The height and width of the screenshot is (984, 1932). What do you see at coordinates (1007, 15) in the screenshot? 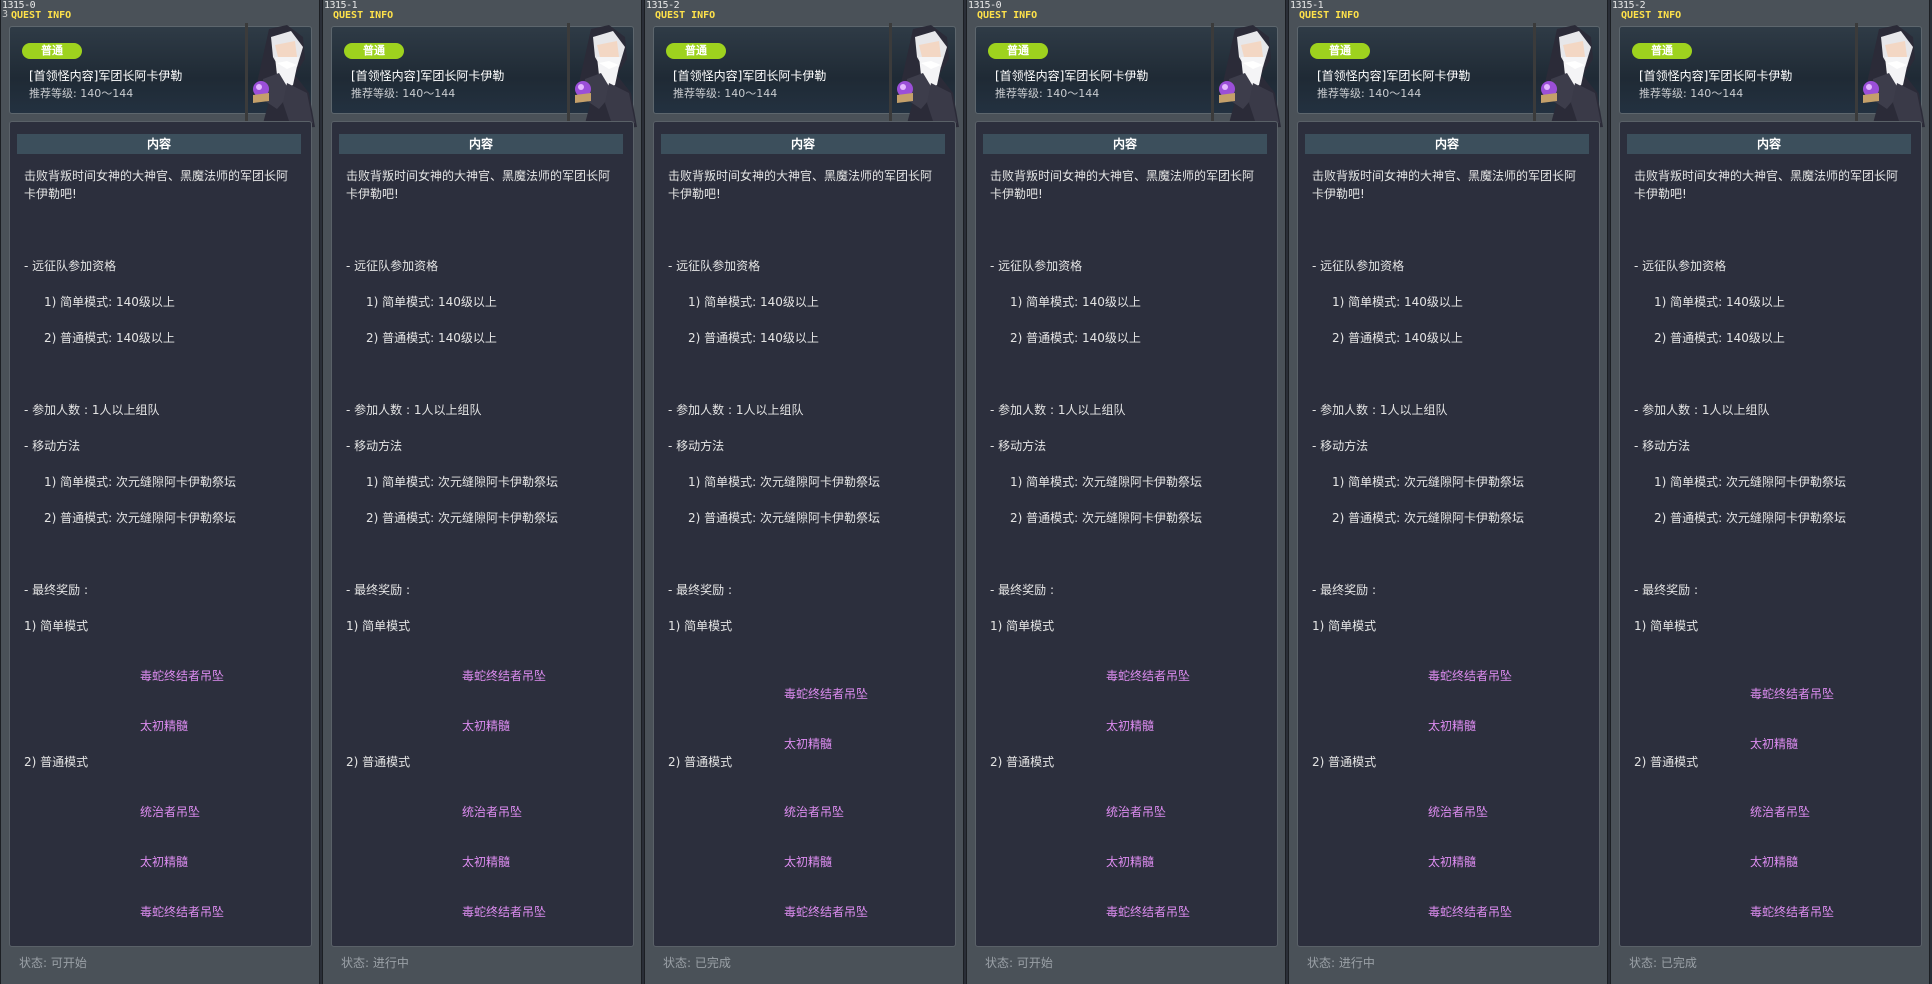
I see `quest-info-label: QUEST INFO` at bounding box center [1007, 15].